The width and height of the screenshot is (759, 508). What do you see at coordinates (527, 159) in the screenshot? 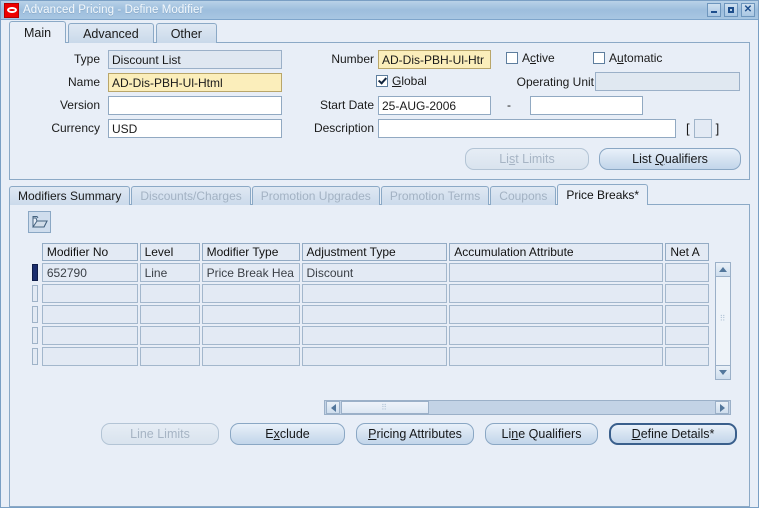
I see `list-limits-button: List Limits` at bounding box center [527, 159].